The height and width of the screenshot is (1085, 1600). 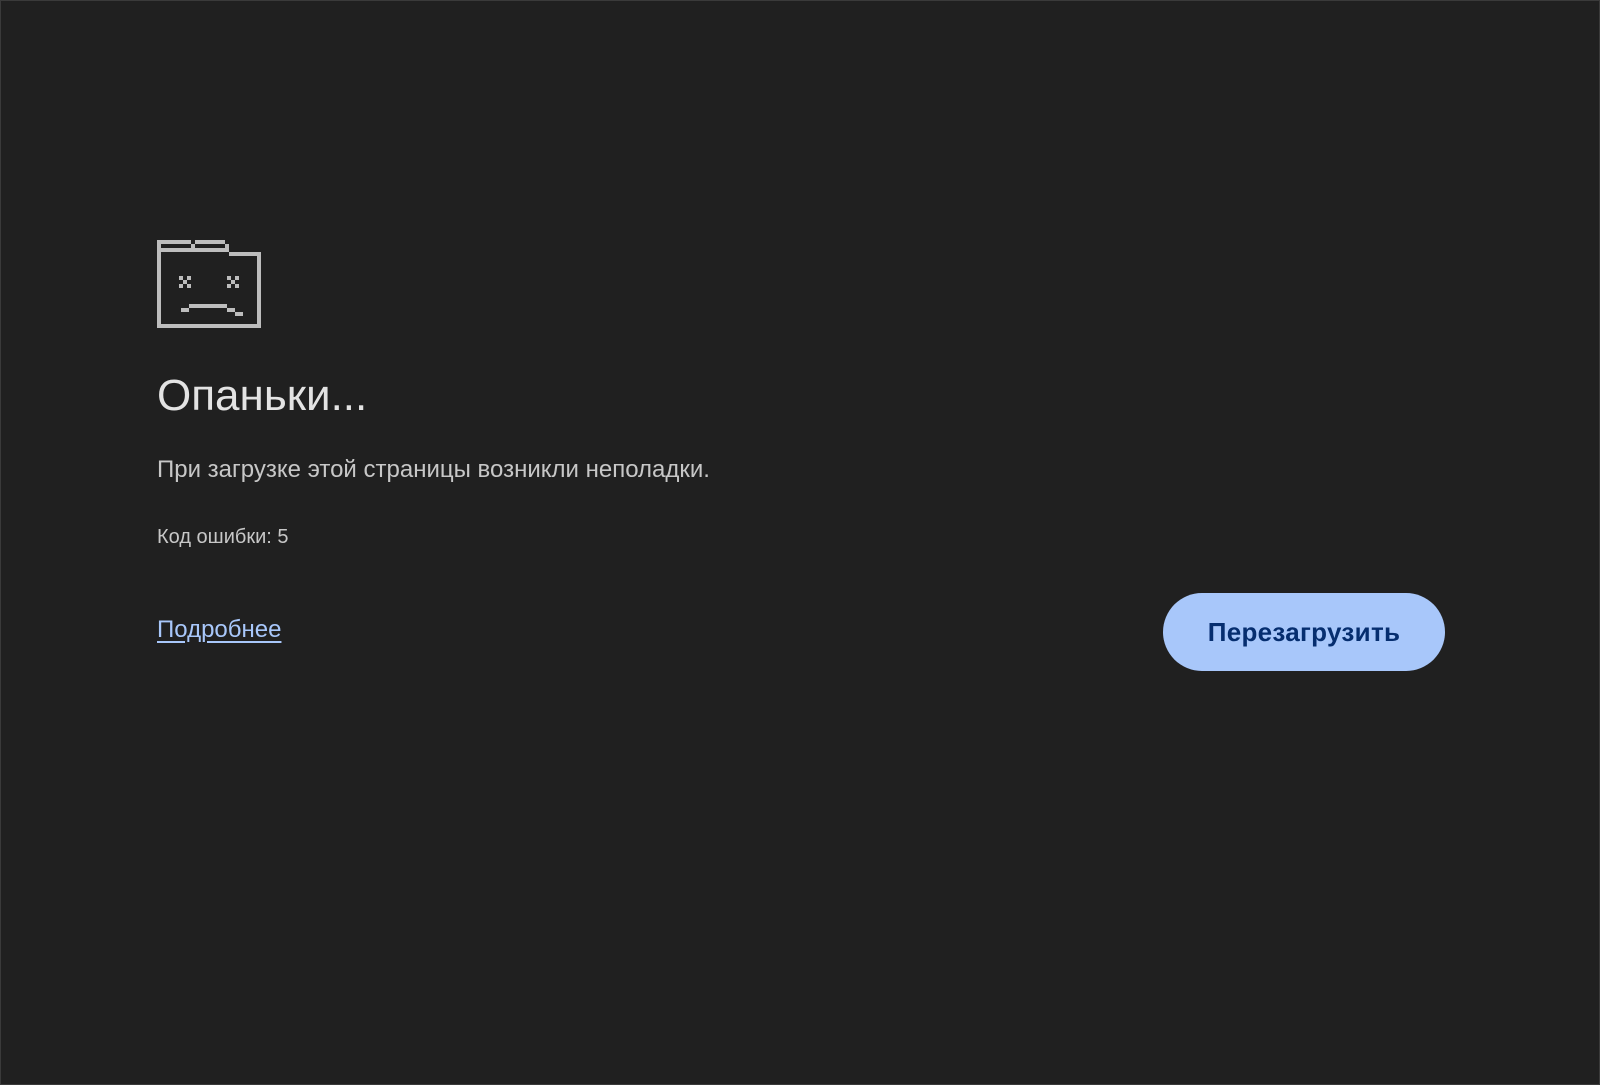 I want to click on reload-button: Перезагрузить, so click(x=1304, y=632).